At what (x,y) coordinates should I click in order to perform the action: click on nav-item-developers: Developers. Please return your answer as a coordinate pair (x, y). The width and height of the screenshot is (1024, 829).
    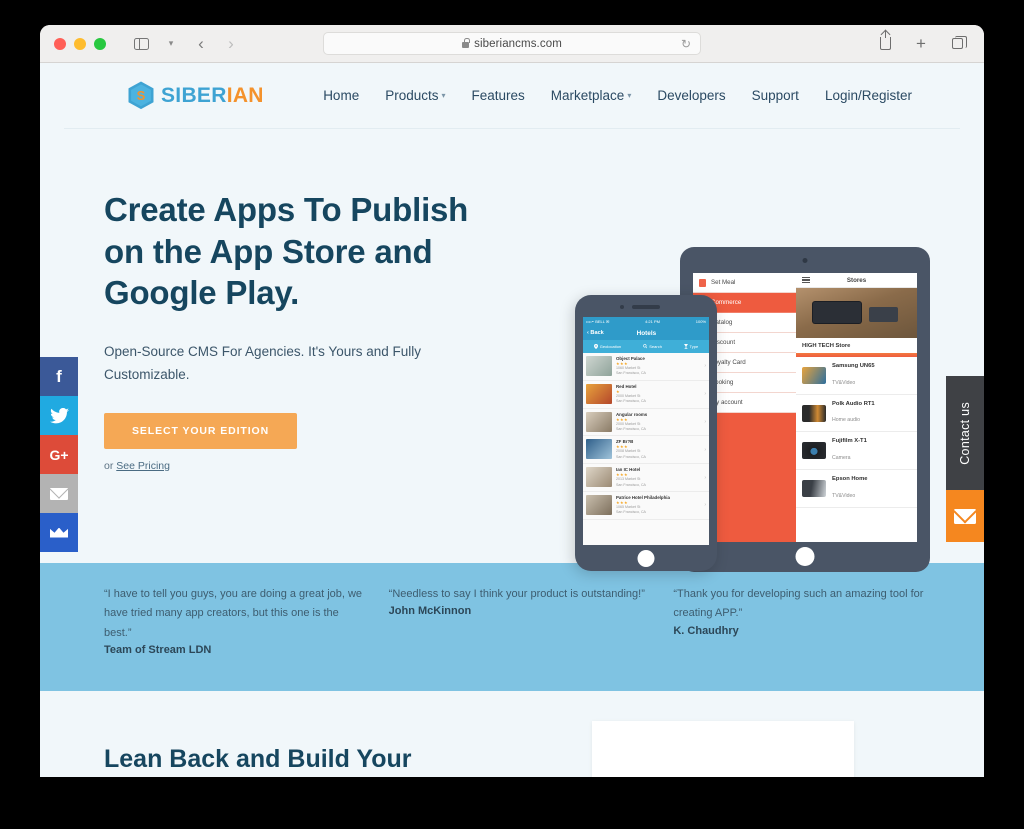
    Looking at the image, I should click on (691, 95).